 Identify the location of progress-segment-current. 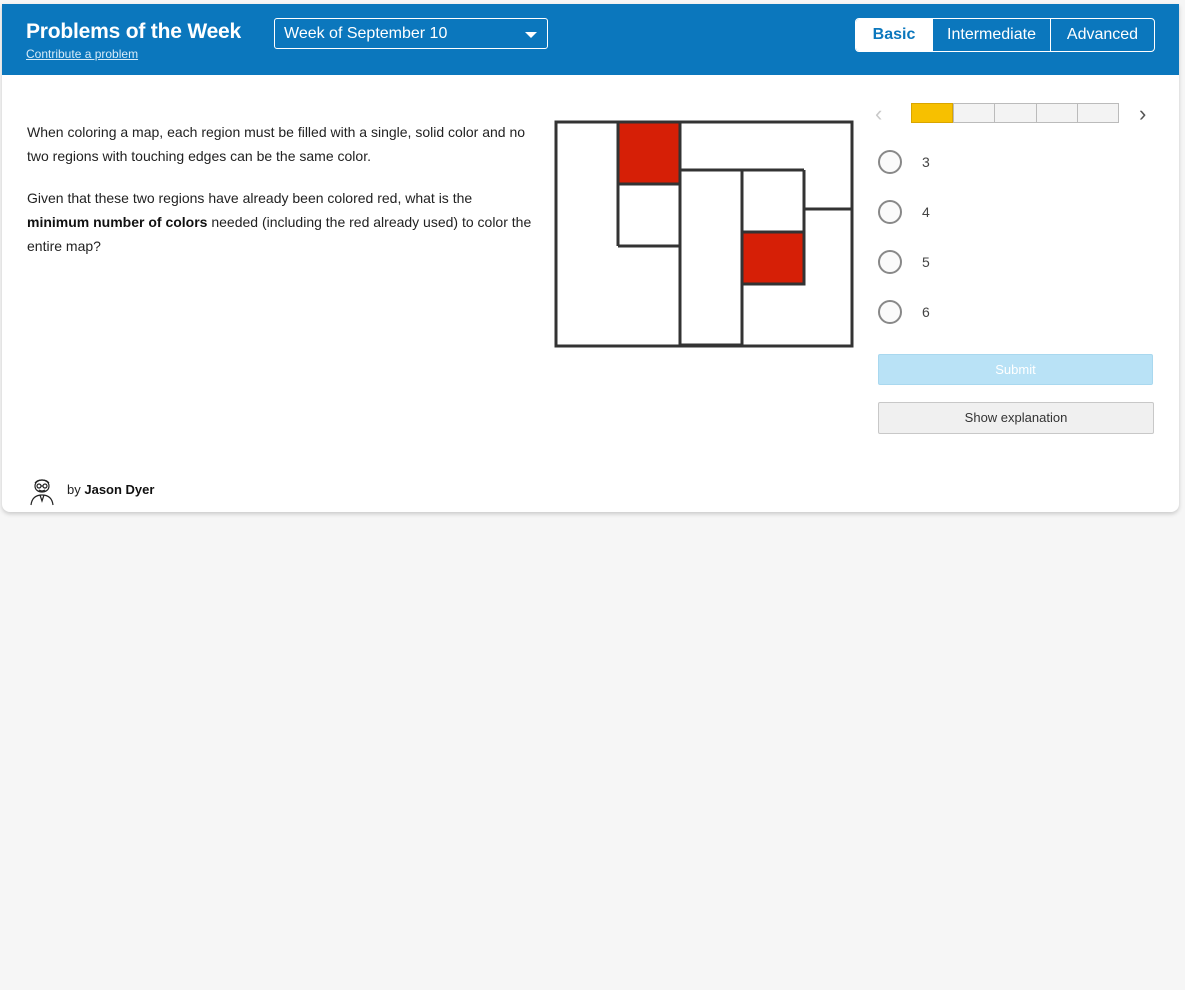
(932, 113).